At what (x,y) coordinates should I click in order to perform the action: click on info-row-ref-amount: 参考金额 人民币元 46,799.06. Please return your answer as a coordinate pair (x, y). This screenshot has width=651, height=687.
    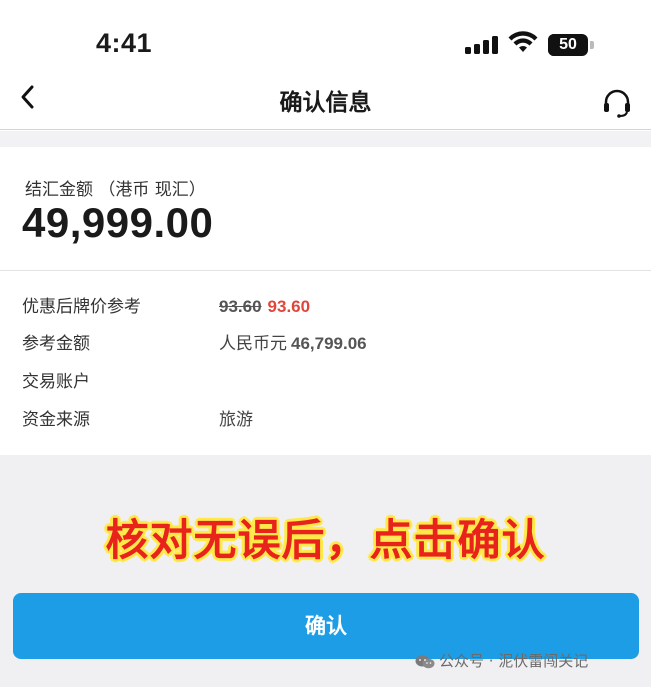
    Looking at the image, I should click on (325, 344).